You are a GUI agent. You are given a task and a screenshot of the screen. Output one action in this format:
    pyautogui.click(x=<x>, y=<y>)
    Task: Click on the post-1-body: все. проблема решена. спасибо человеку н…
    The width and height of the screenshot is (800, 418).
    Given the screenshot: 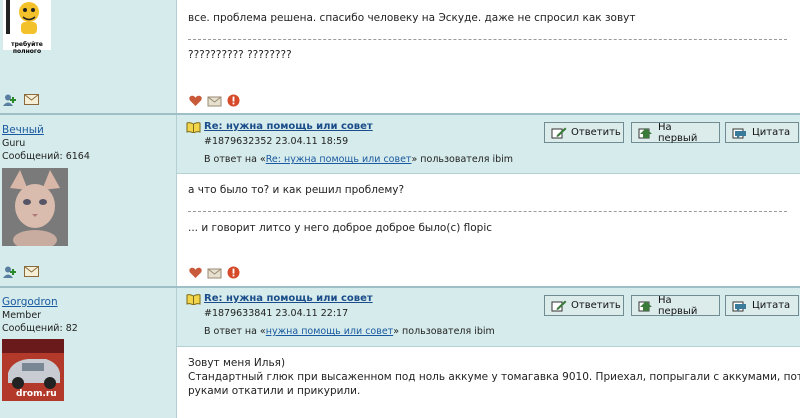 What is the action you would take?
    pyautogui.click(x=412, y=18)
    